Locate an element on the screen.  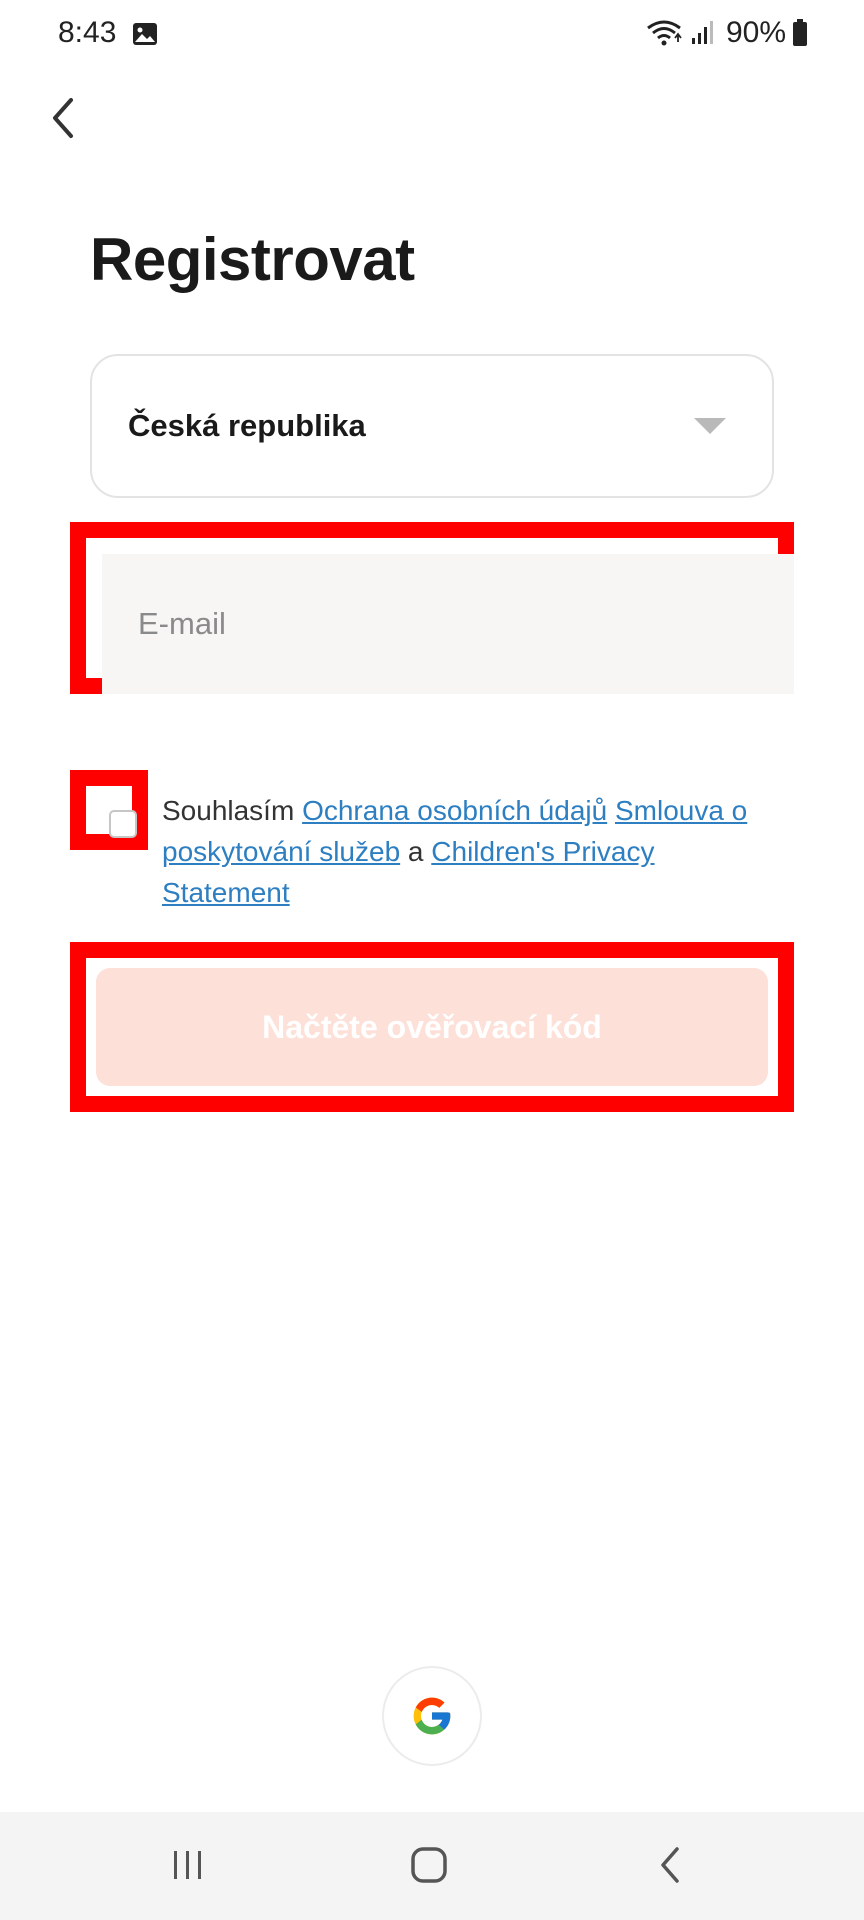
nav-back-button is located at coordinates (670, 1865).